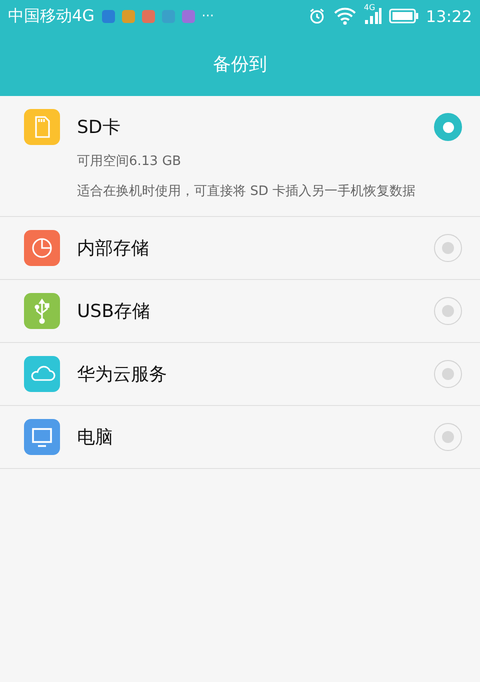  Describe the element at coordinates (247, 191) in the screenshot. I see `option-description: 适合在换机时使用，可直接将 SD 卡插入另一手机恢复数据` at that location.